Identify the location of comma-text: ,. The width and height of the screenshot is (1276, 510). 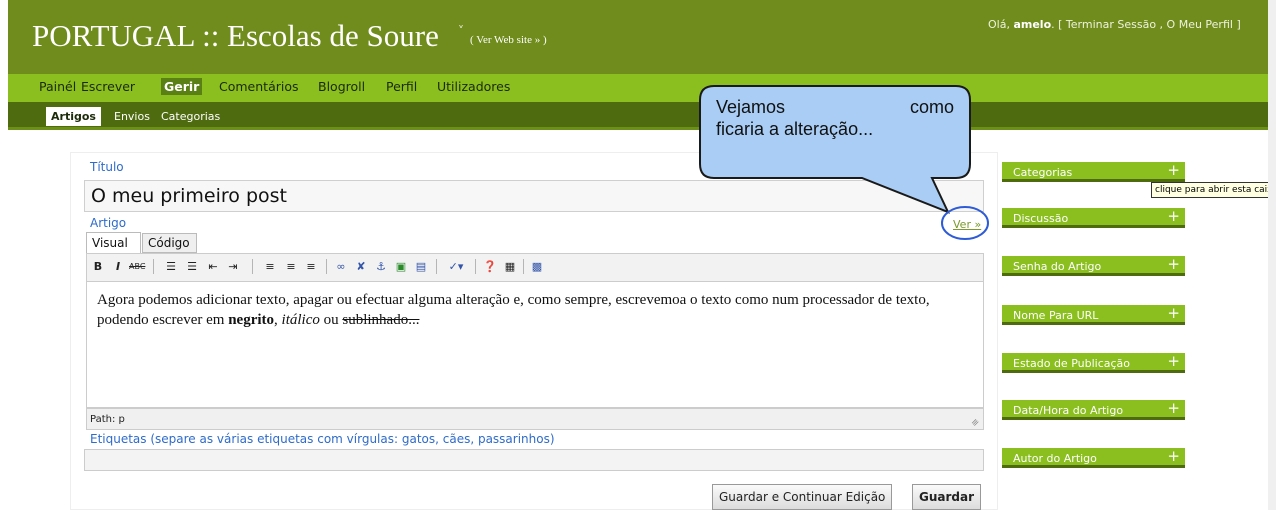
(278, 320).